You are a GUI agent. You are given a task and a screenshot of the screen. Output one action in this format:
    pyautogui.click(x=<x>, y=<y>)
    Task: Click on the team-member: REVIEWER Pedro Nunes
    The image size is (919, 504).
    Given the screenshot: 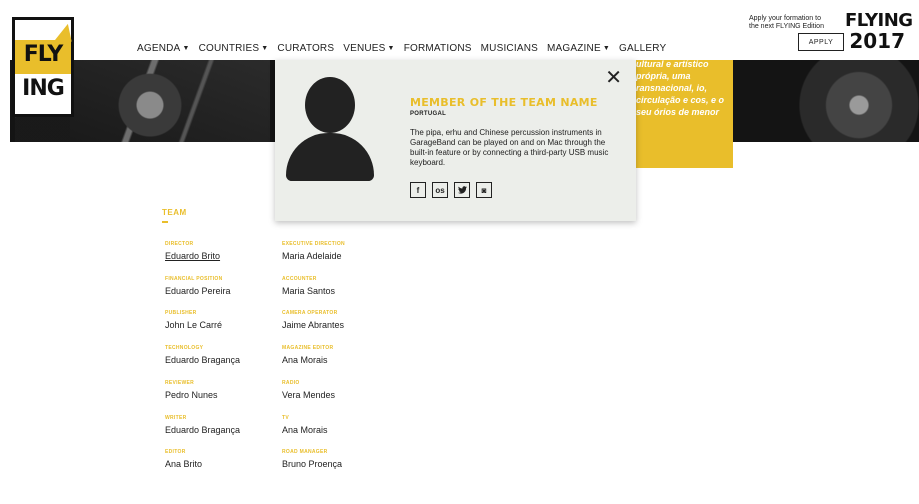 What is the action you would take?
    pyautogui.click(x=191, y=390)
    